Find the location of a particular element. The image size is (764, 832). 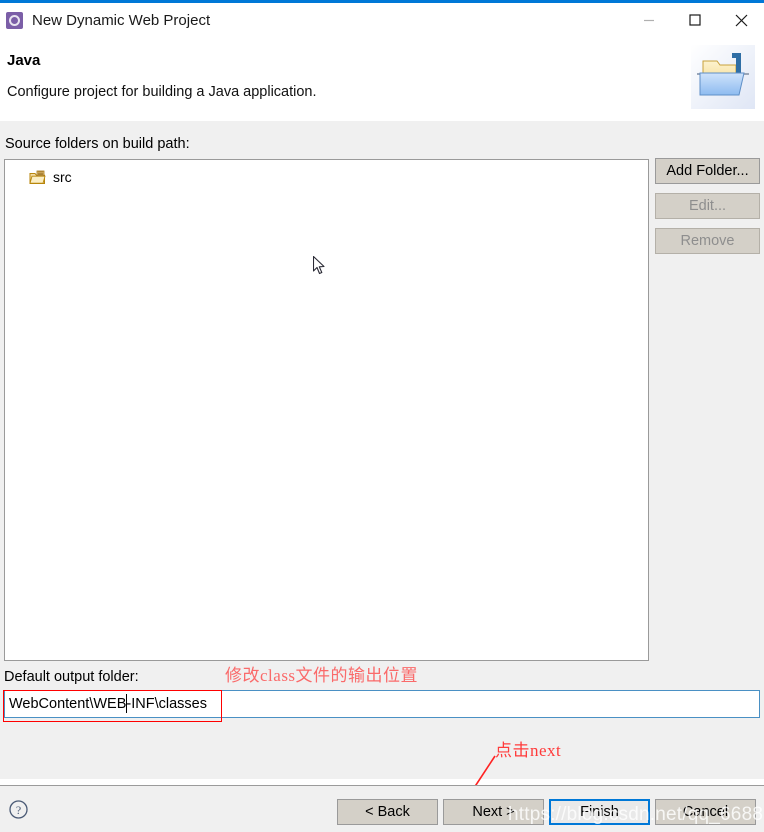

default-output-folder-label: Default output folder: is located at coordinates (71, 677).